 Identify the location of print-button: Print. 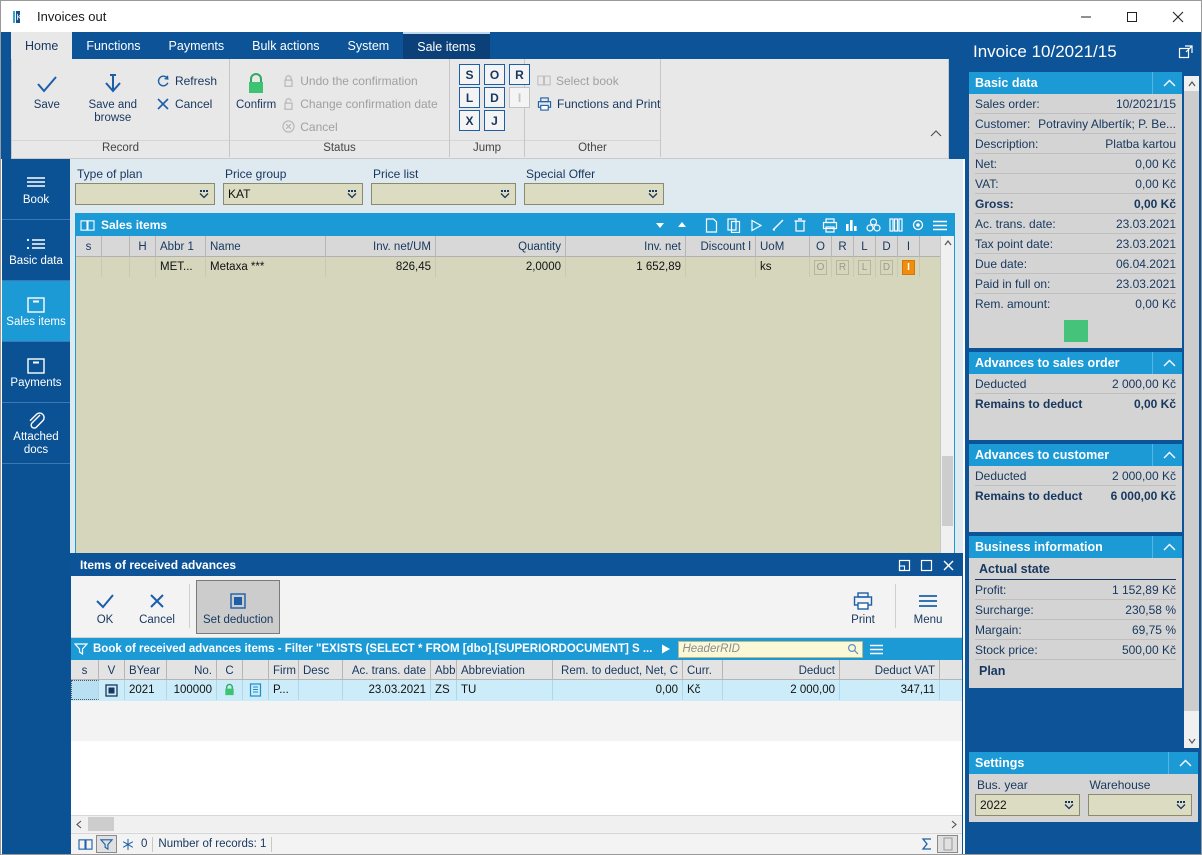
(863, 607).